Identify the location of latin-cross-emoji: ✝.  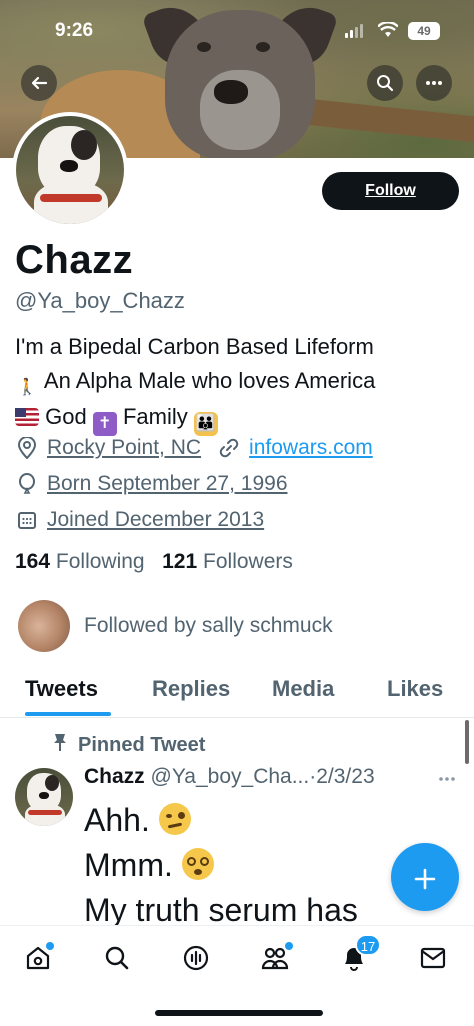
(104, 424).